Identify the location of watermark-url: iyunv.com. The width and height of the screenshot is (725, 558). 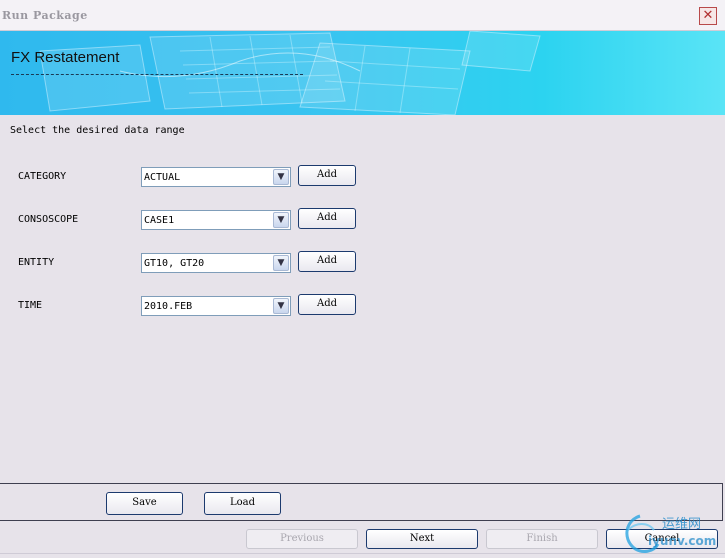
(682, 541).